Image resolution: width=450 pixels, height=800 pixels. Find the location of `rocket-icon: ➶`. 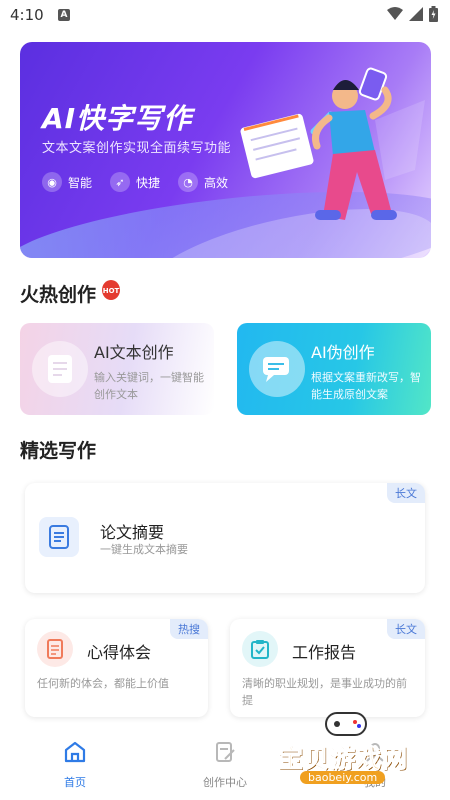

rocket-icon: ➶ is located at coordinates (120, 182).